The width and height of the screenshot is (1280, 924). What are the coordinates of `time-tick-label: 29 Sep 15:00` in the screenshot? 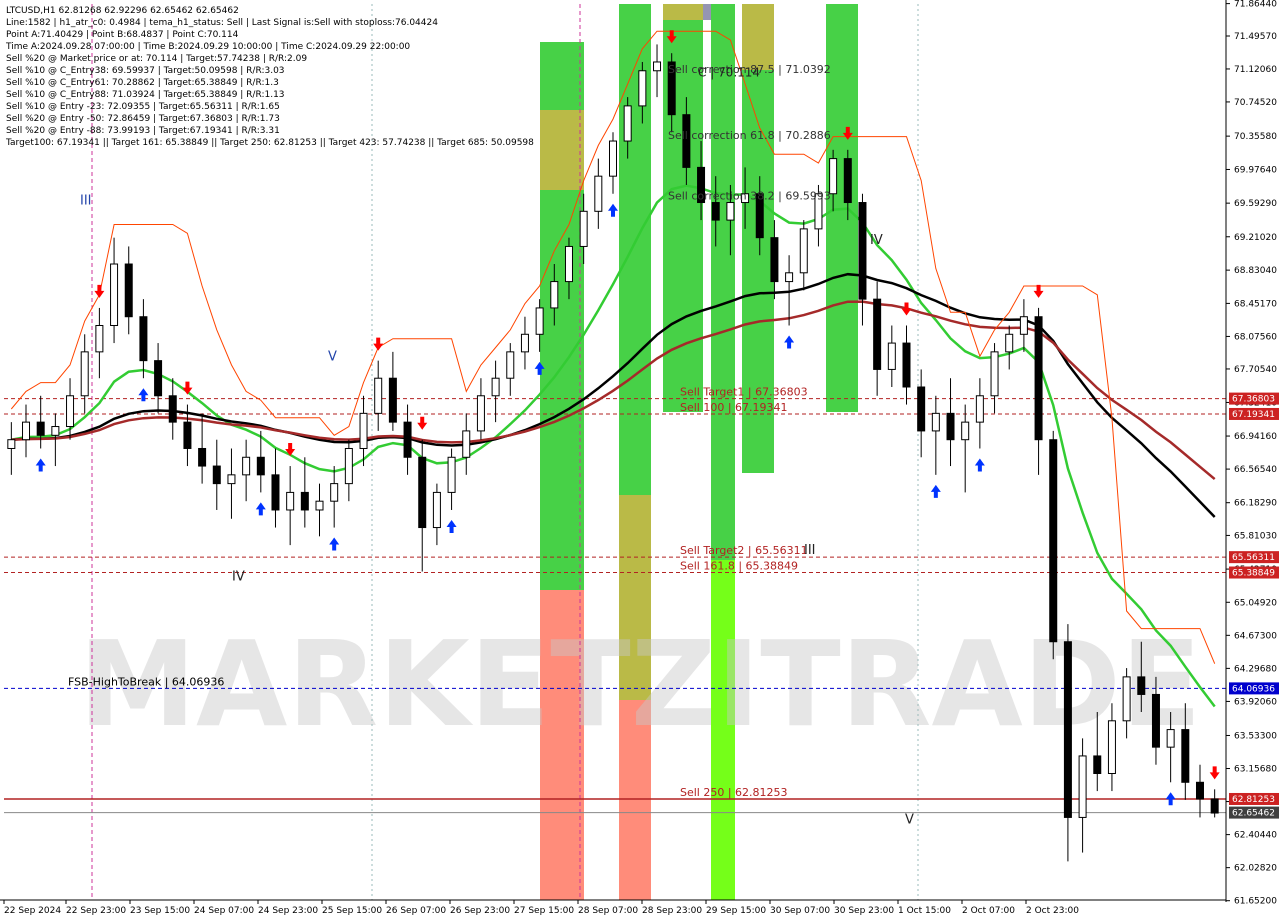 It's located at (736, 911).